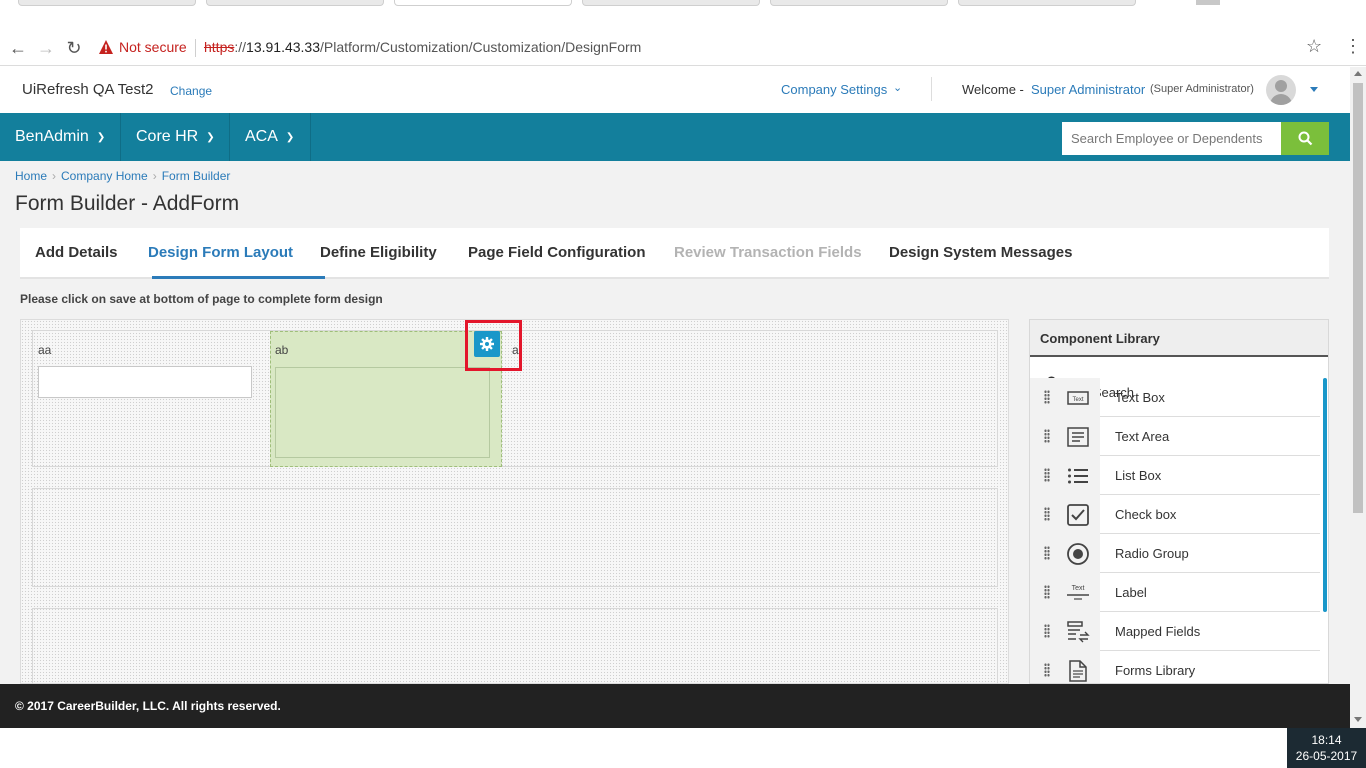 Image resolution: width=1366 pixels, height=768 pixels. What do you see at coordinates (515, 537) in the screenshot?
I see `layout-row` at bounding box center [515, 537].